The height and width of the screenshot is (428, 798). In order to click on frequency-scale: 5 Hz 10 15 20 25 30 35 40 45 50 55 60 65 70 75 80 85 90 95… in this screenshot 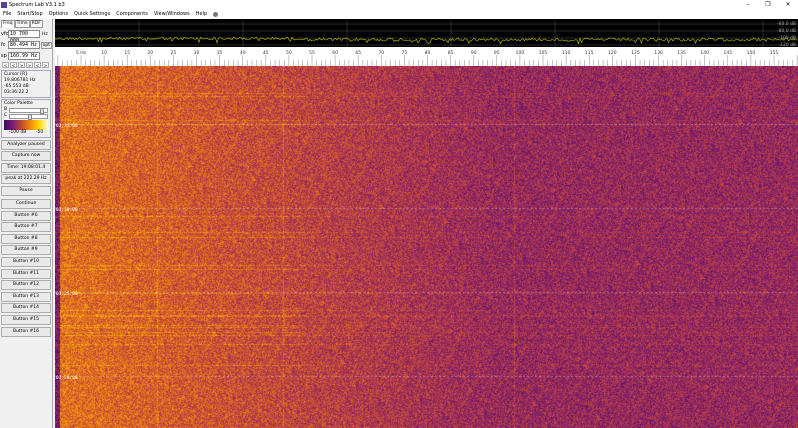, I will do `click(426, 56)`.